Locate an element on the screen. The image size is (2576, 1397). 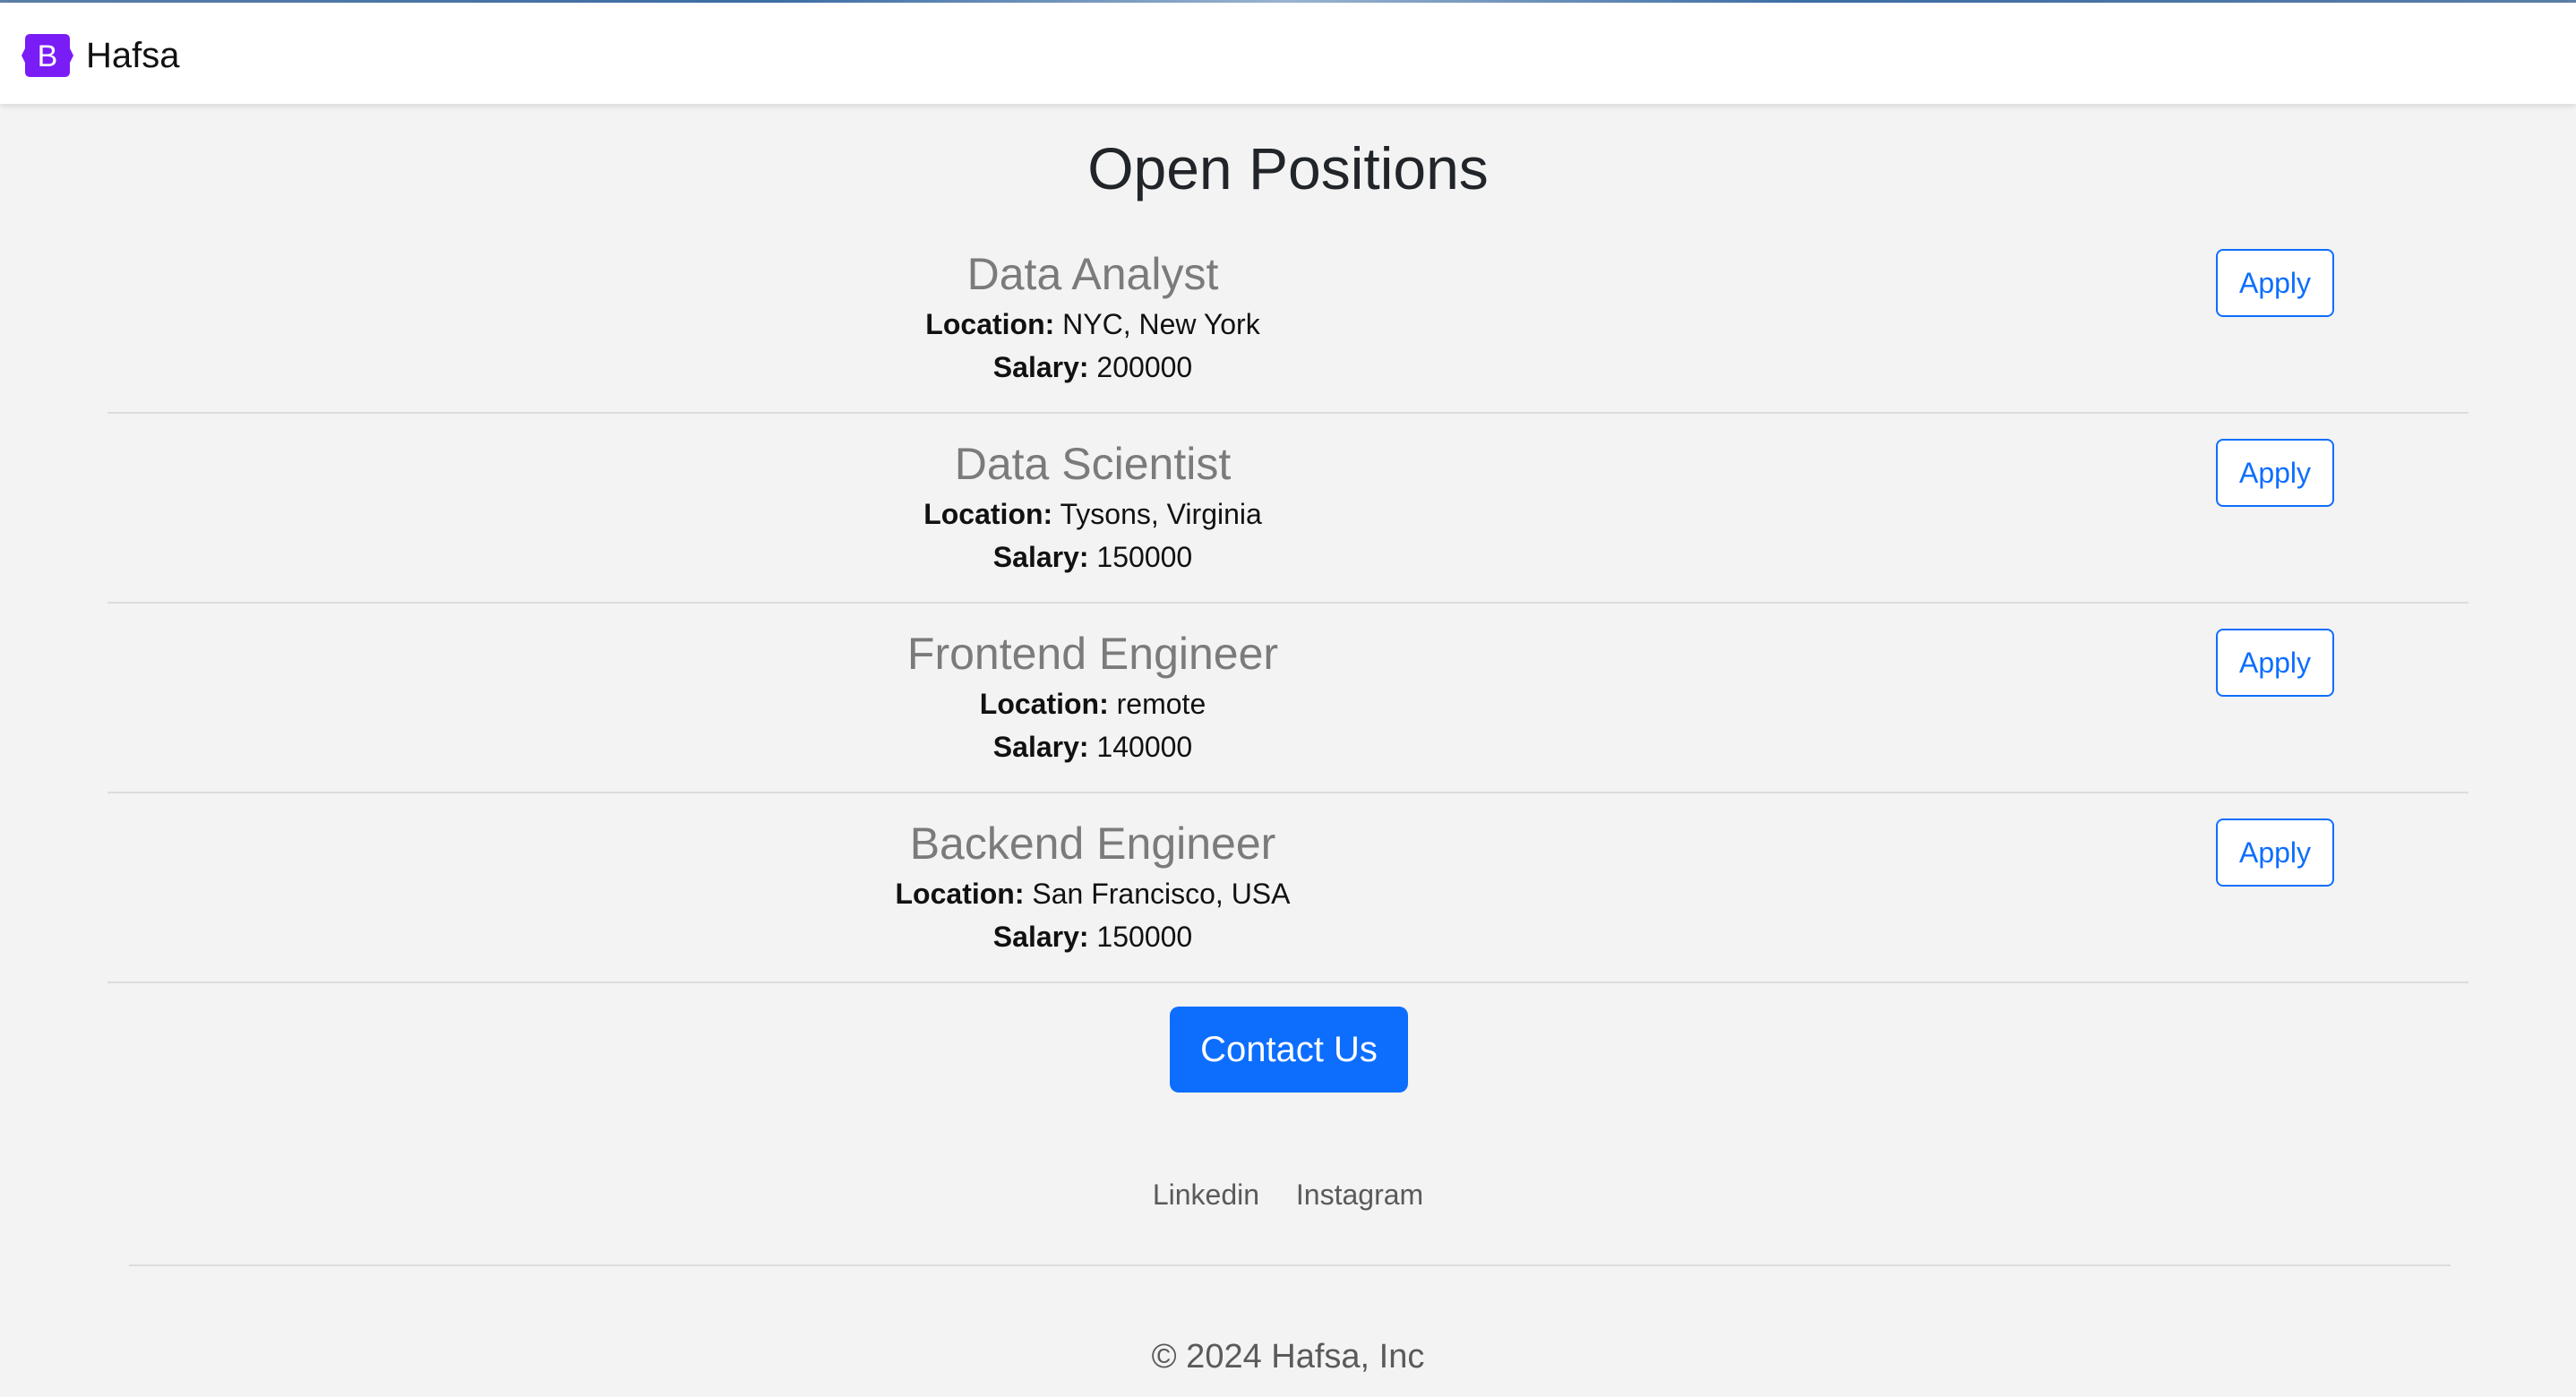
job-location: Location: NYC, New York is located at coordinates (1092, 324).